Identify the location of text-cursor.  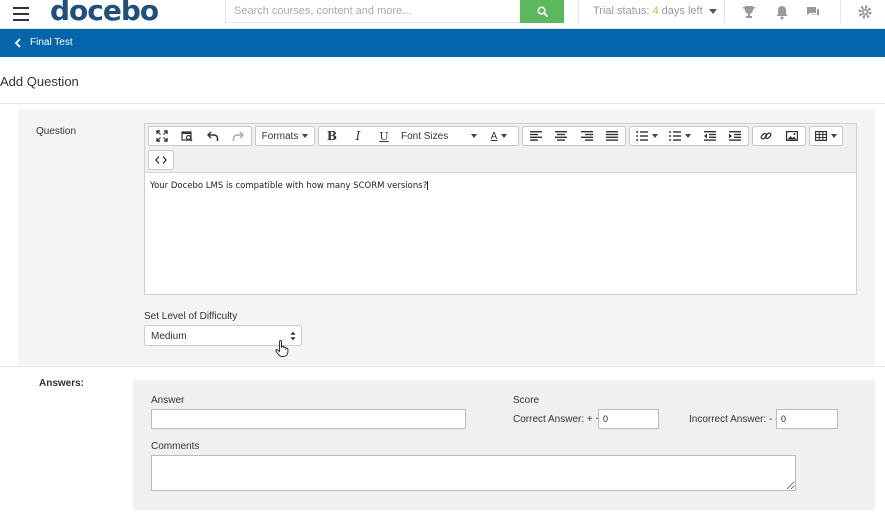
(428, 185).